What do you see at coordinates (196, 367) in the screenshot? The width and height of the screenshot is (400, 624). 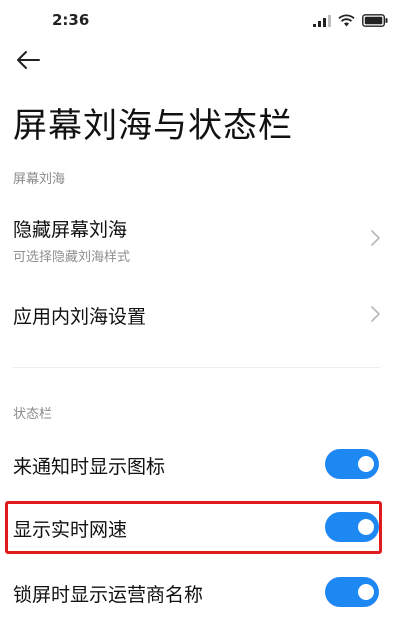 I see `divider` at bounding box center [196, 367].